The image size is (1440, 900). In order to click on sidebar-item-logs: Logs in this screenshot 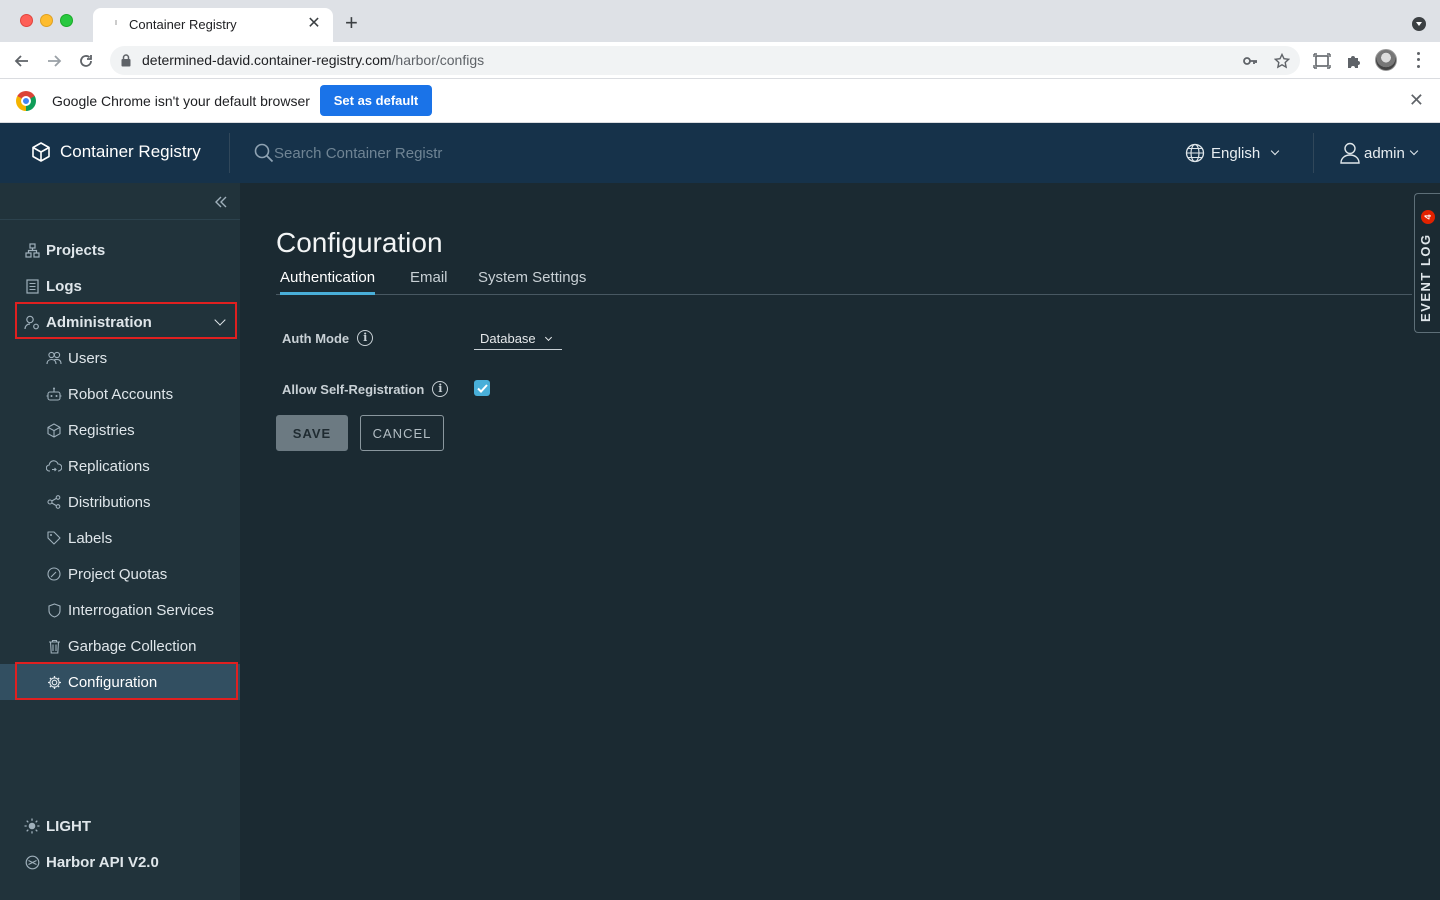, I will do `click(120, 286)`.